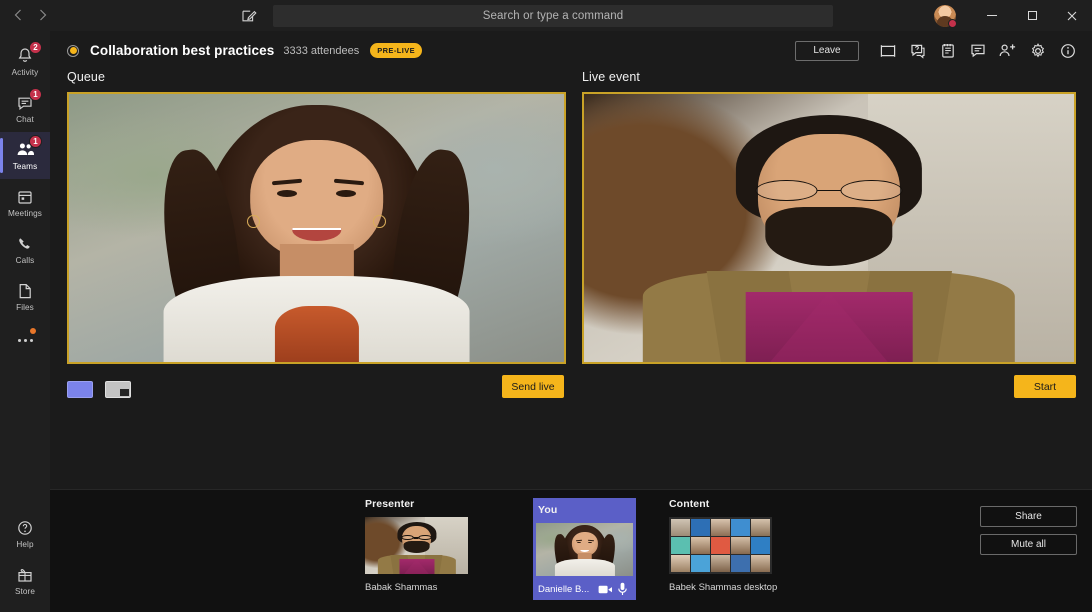  I want to click on presenter-label: Presenter, so click(390, 504).